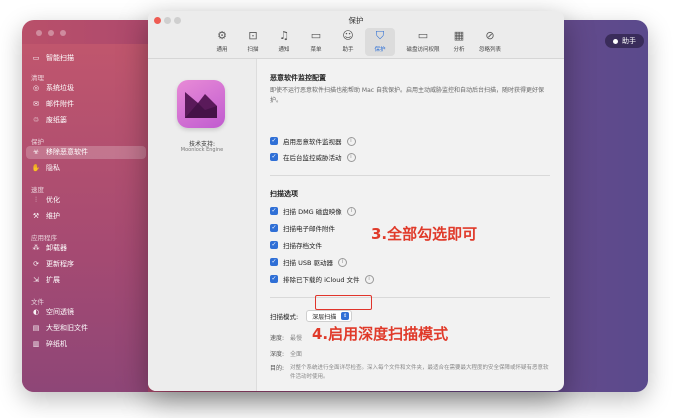 The image size is (680, 418). I want to click on option-scan-email: ✓ 扫描电子邮件附件, so click(302, 228).